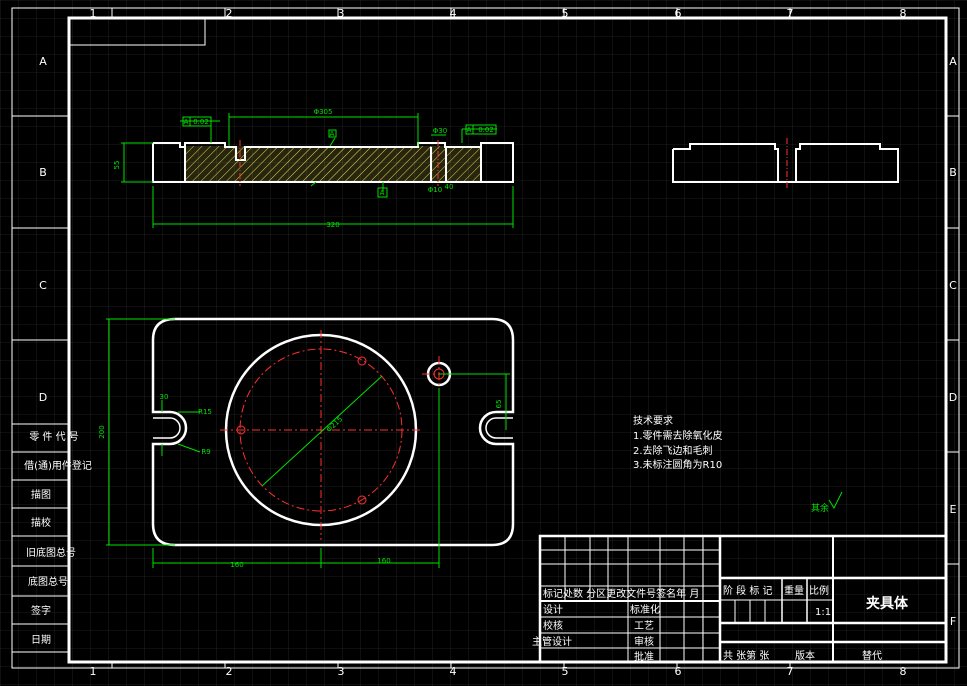  I want to click on row-letter-right: E, so click(953, 509).